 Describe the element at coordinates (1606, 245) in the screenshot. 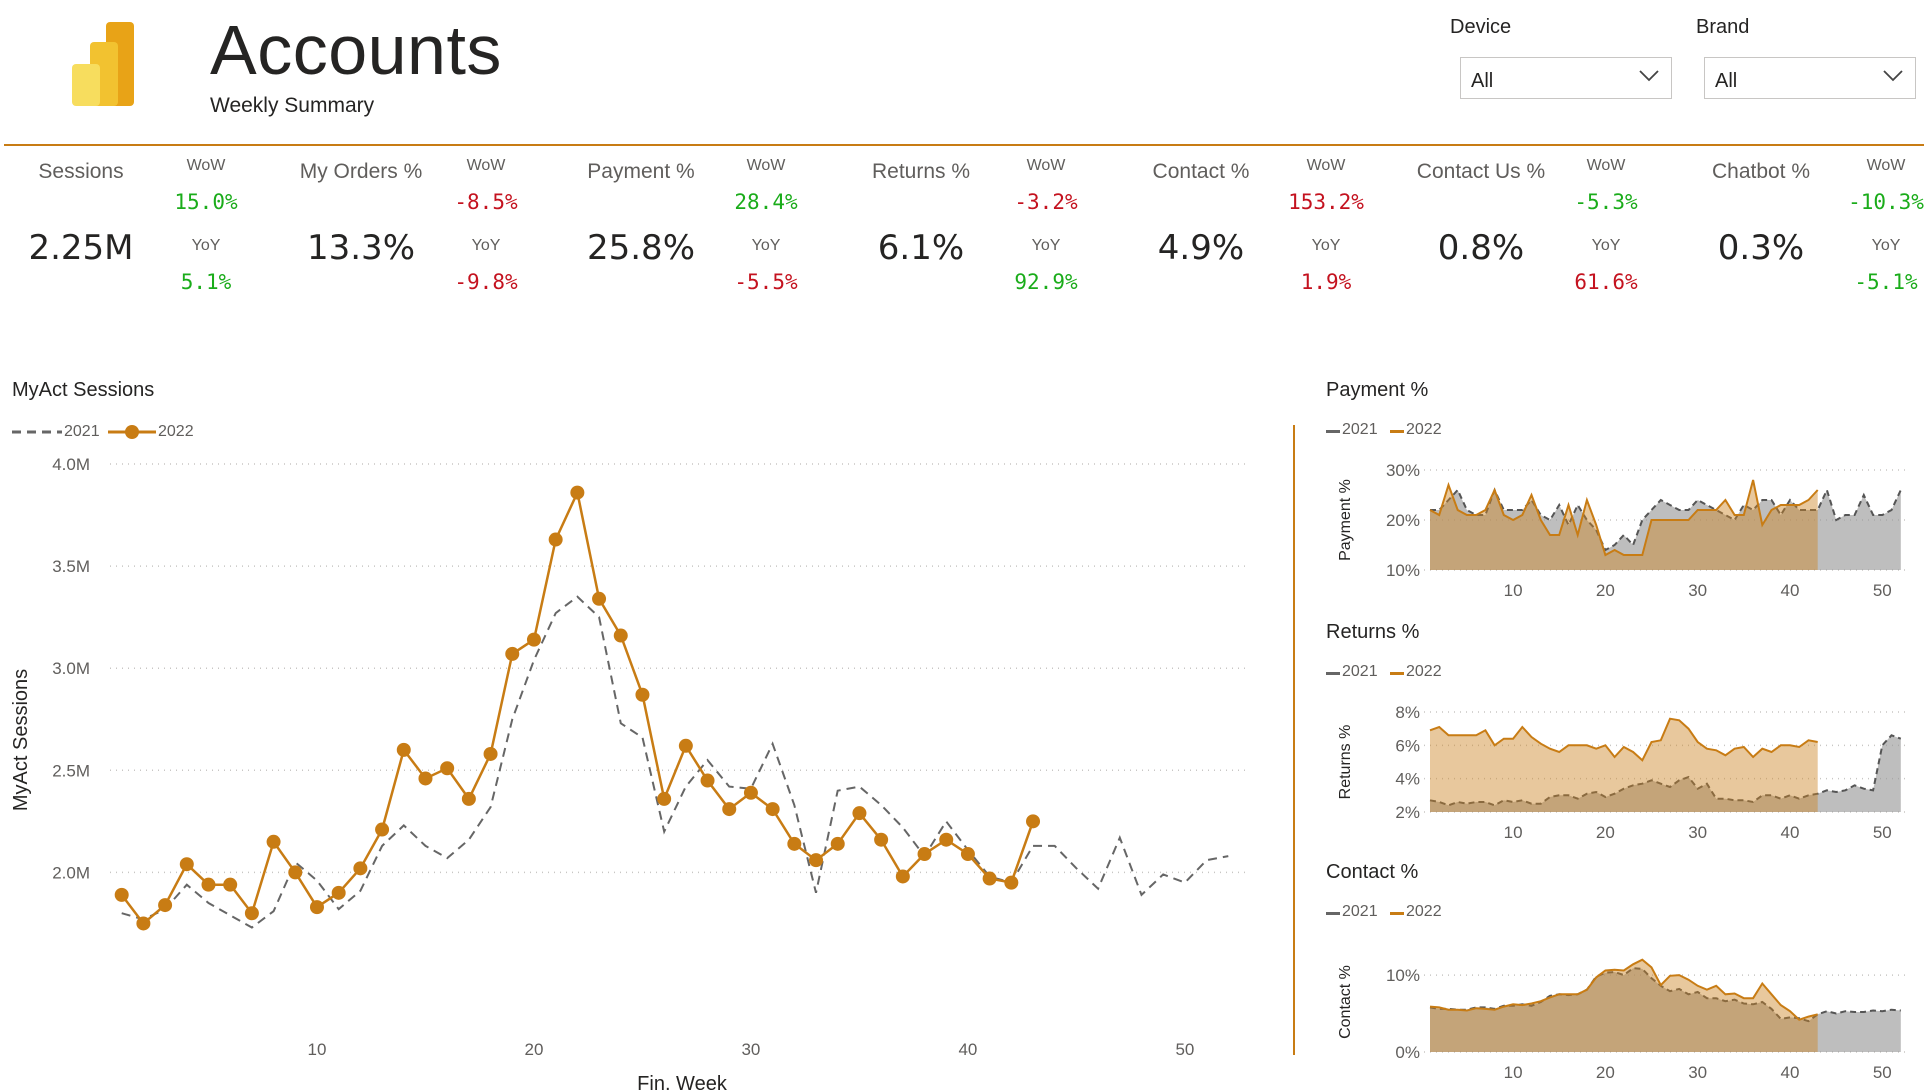

I see `kpi-contact-us-yoy-label: YoY` at that location.